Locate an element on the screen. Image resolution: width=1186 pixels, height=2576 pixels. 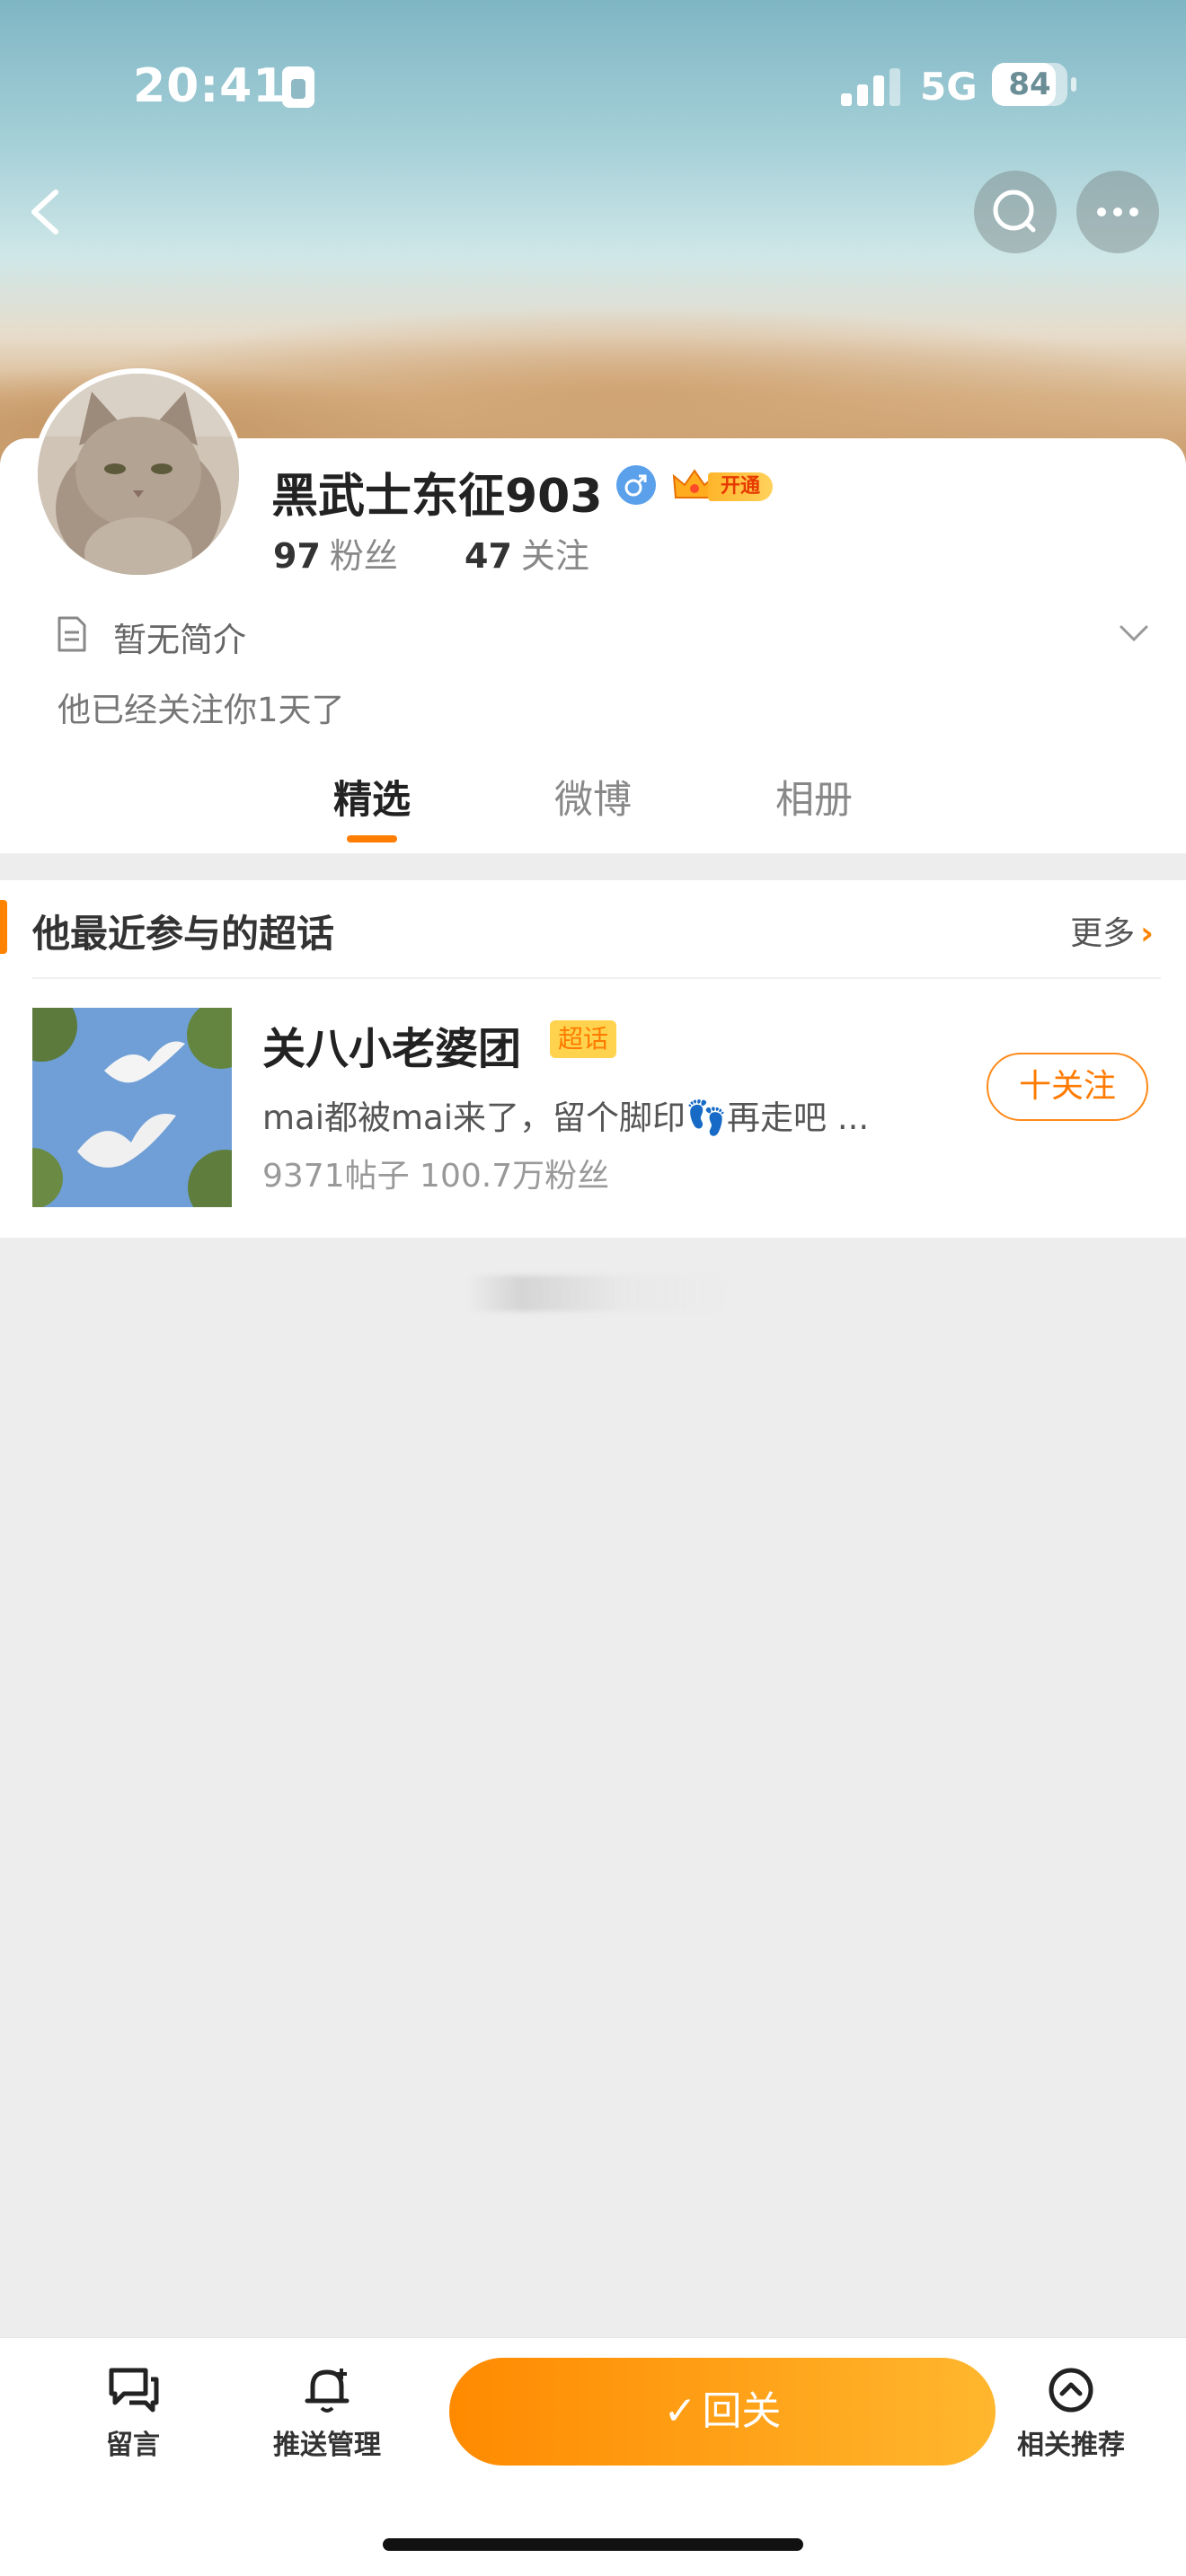
bell-icon is located at coordinates (327, 2391).